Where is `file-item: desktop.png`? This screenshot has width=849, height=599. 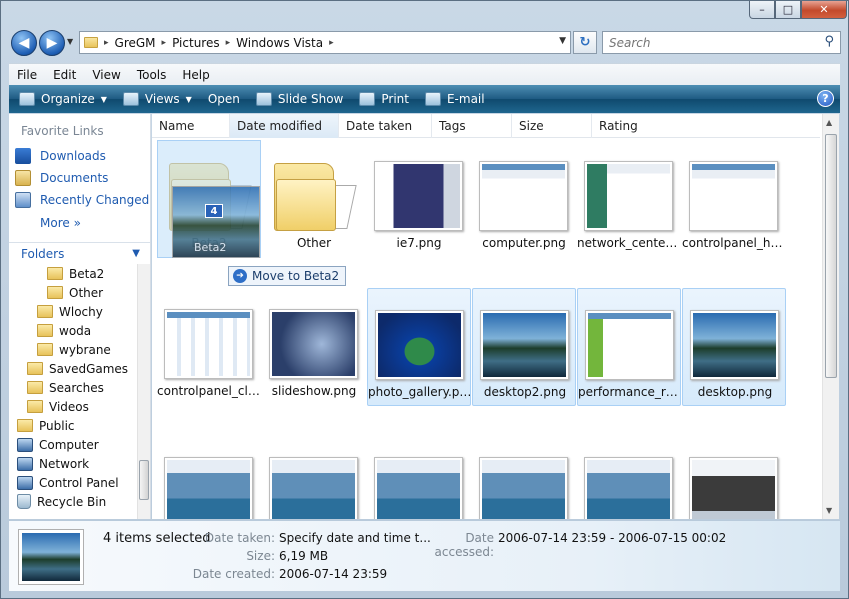
file-item: desktop.png is located at coordinates (734, 347).